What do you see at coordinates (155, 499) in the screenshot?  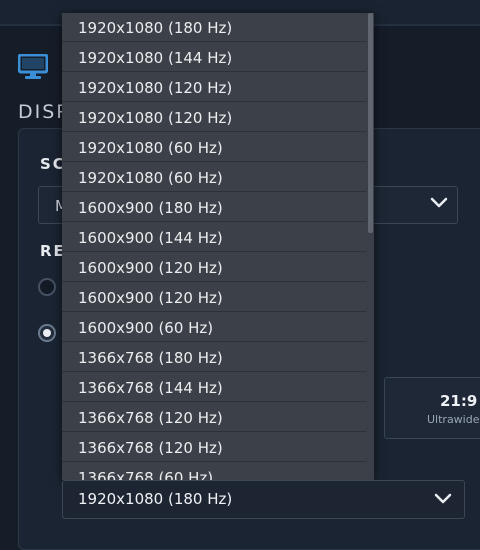 I see `resolution-select-value: 1920x1080 (180 Hz)` at bounding box center [155, 499].